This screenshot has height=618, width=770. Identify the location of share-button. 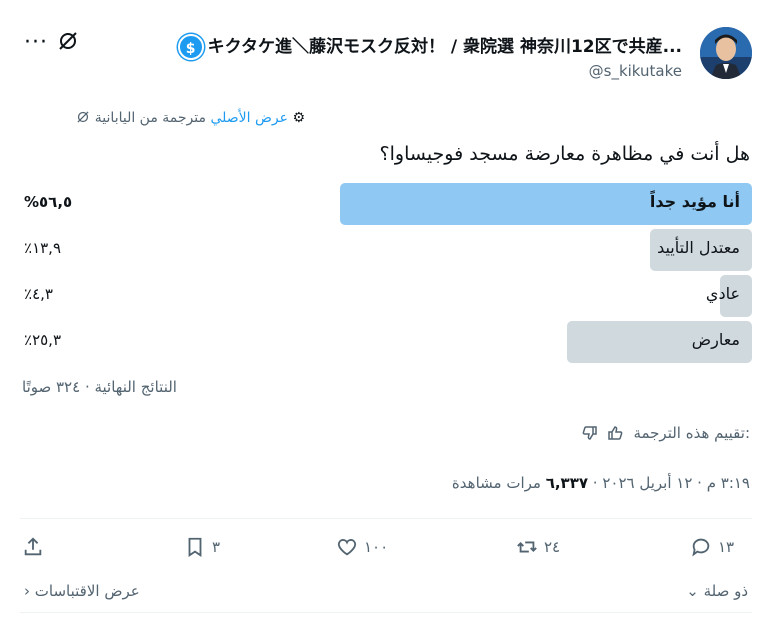
(33, 547).